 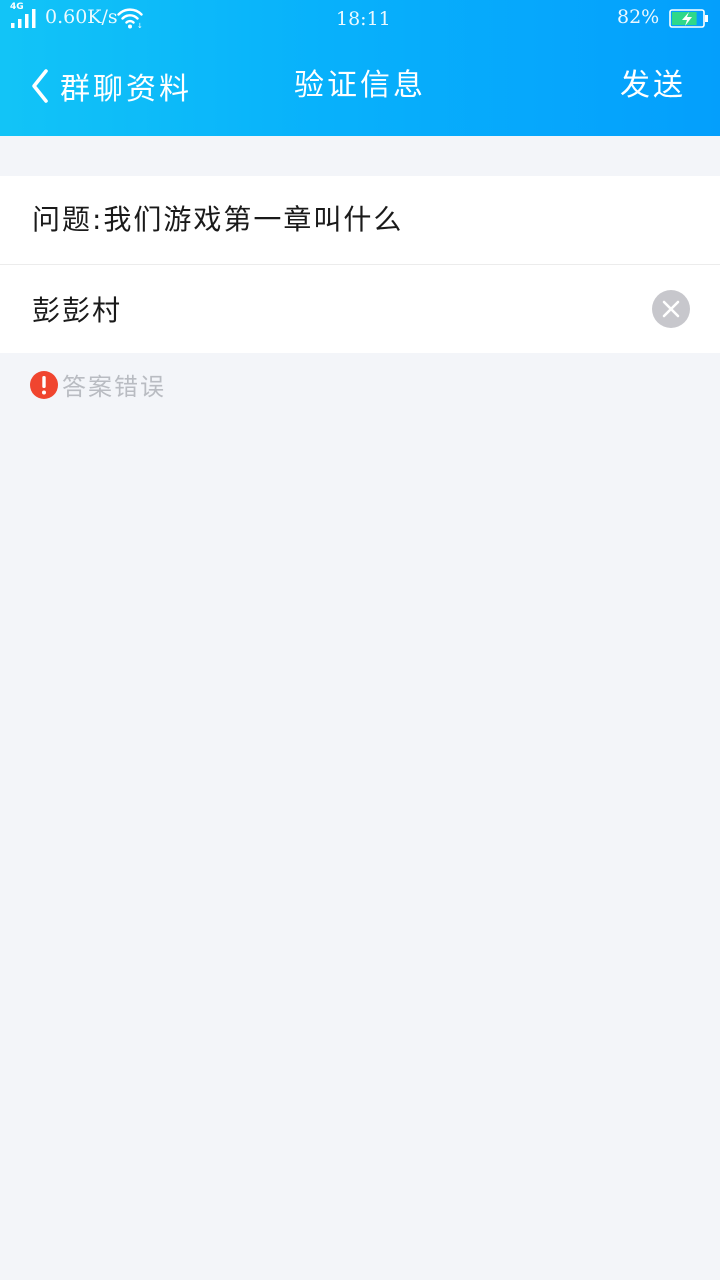 I want to click on battery-percent: 82%, so click(x=638, y=17).